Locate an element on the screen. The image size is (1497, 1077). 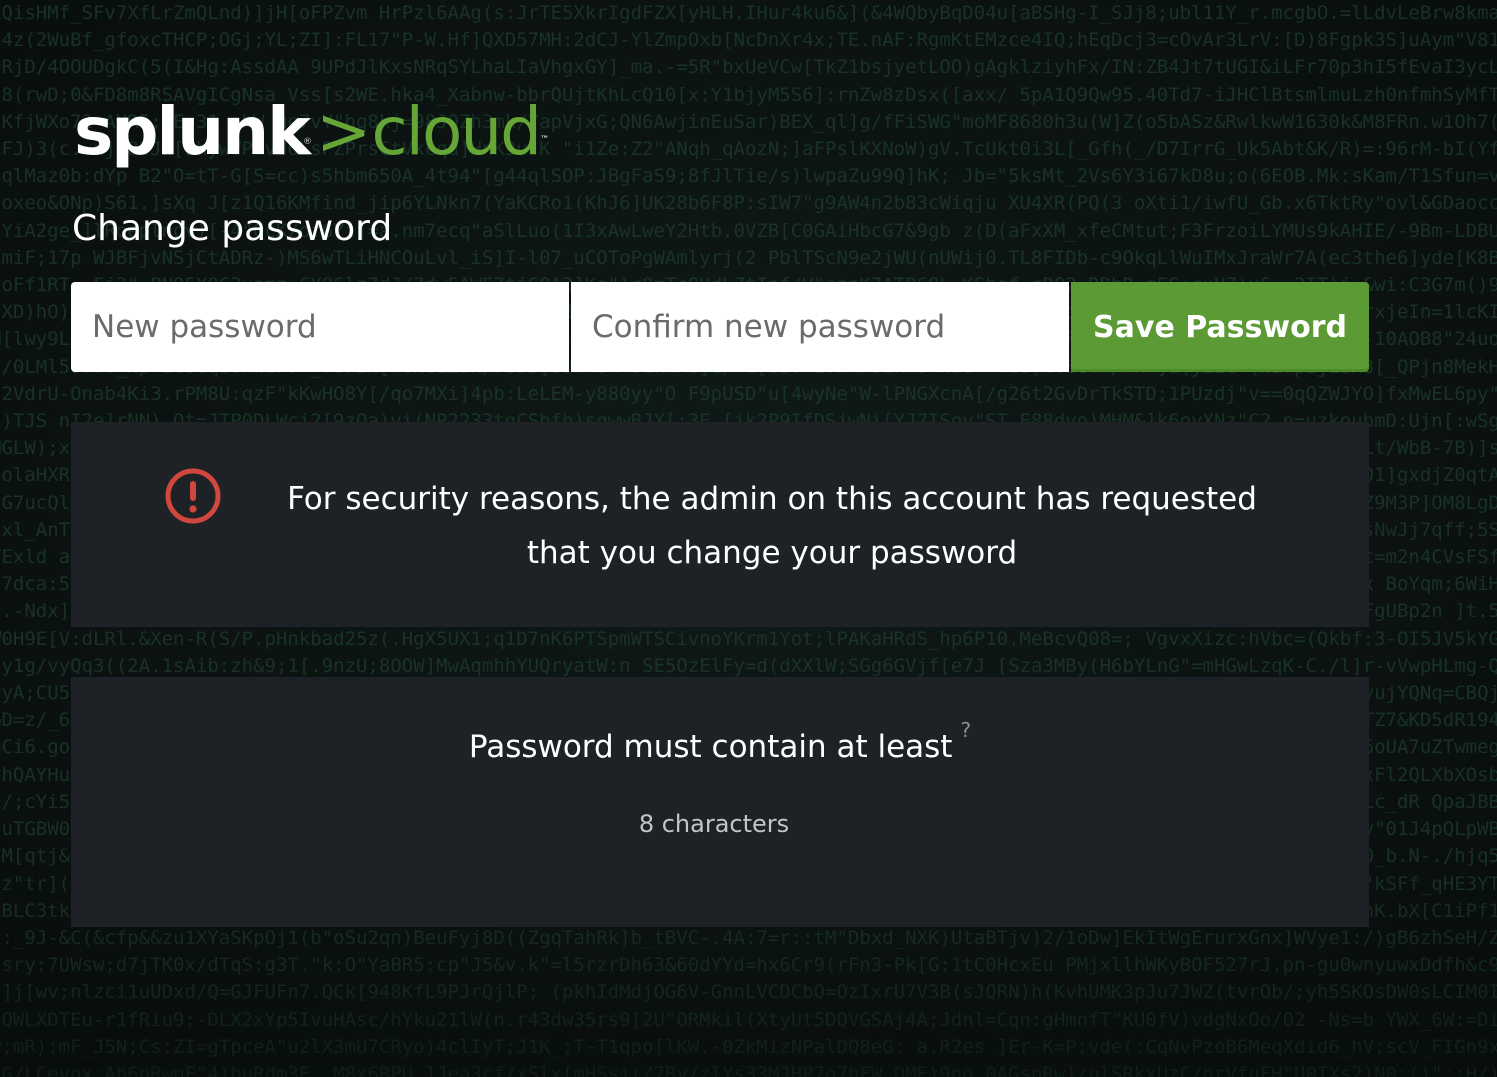
logo-registered-mark: ® is located at coordinates (308, 142).